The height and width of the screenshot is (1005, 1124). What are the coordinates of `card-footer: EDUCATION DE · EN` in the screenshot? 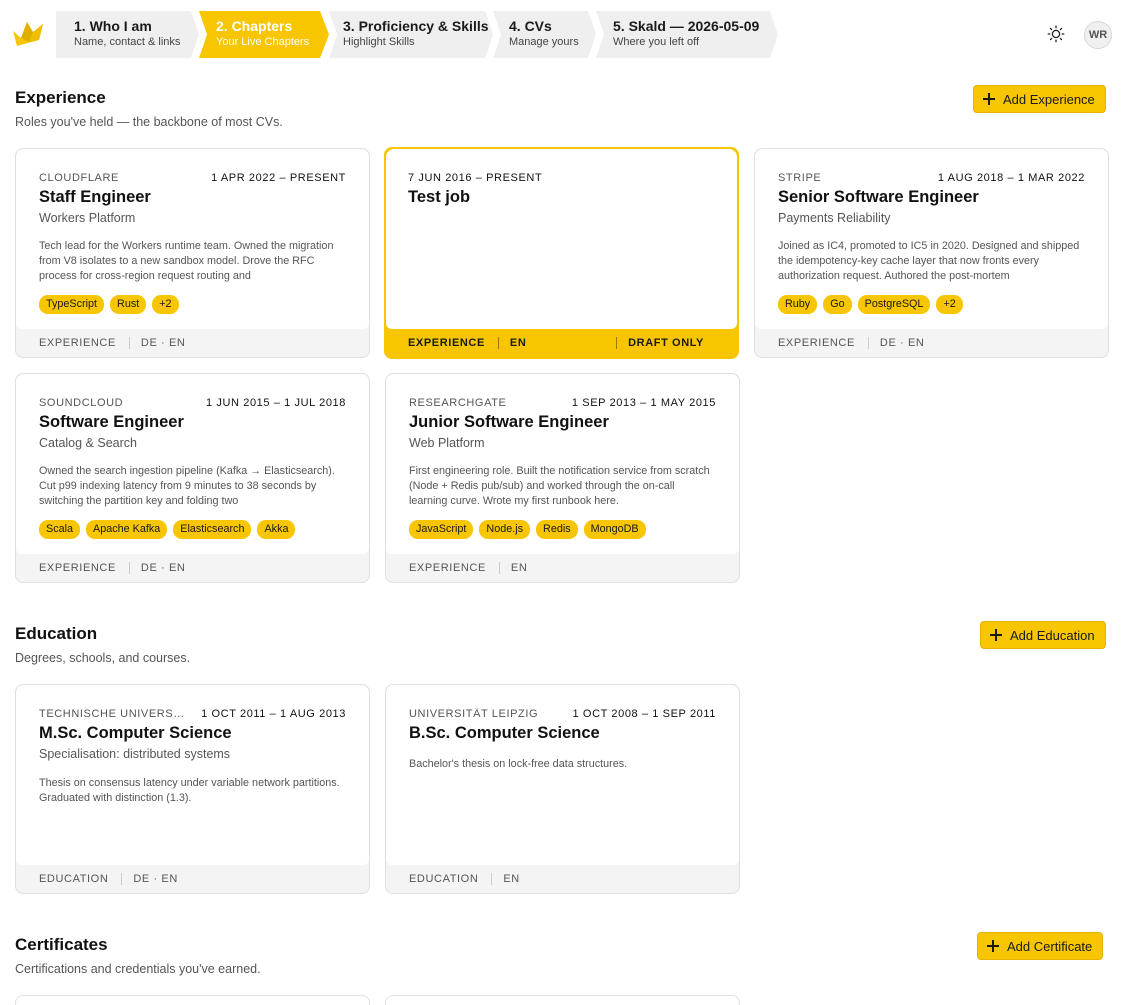 It's located at (108, 879).